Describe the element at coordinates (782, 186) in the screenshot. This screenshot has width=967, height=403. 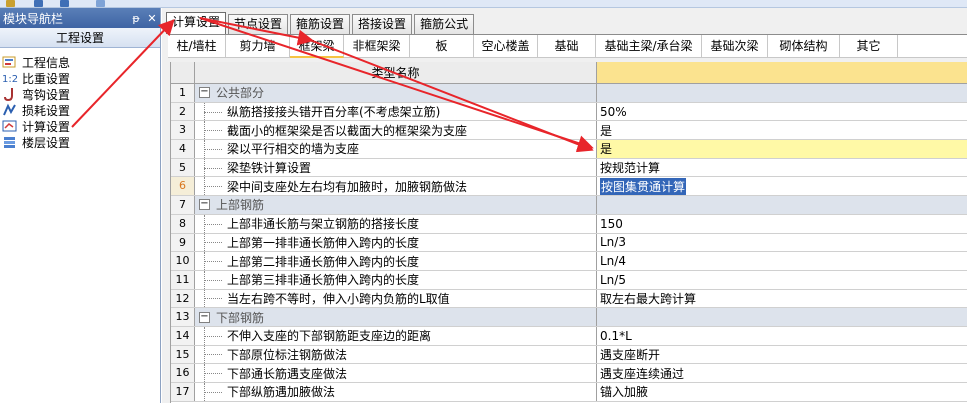
I see `row-value: 按图集贯通计算` at that location.